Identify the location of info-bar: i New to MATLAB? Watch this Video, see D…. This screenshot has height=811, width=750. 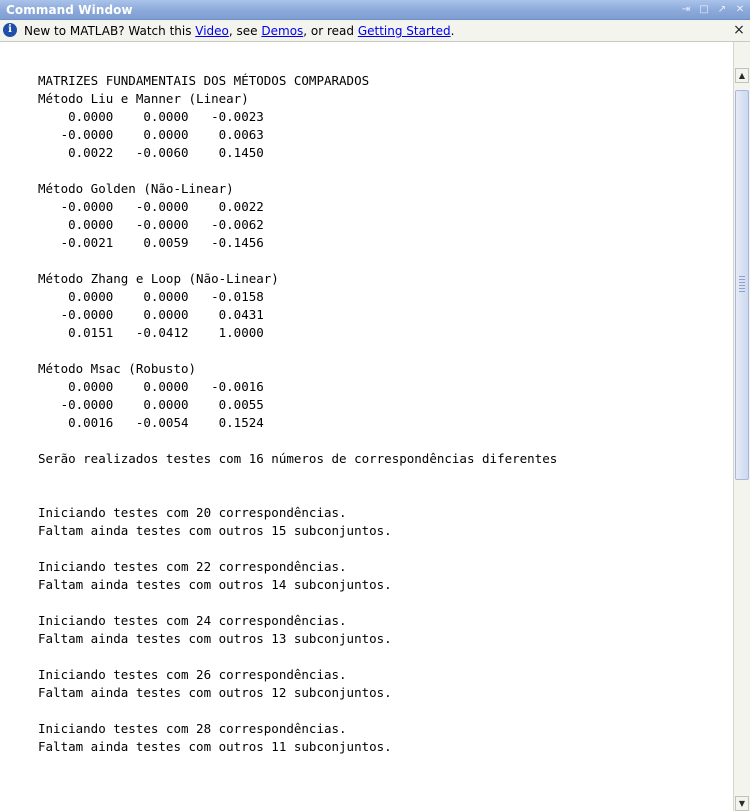
(375, 31).